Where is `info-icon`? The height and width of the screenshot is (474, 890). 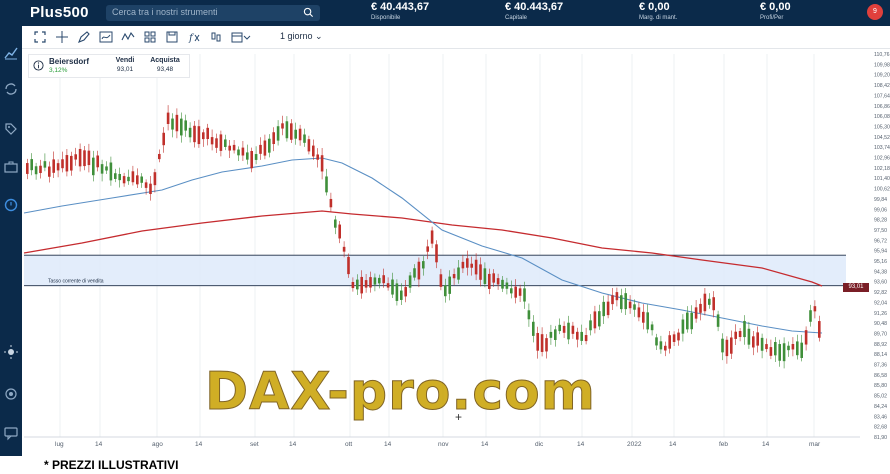 info-icon is located at coordinates (38, 65).